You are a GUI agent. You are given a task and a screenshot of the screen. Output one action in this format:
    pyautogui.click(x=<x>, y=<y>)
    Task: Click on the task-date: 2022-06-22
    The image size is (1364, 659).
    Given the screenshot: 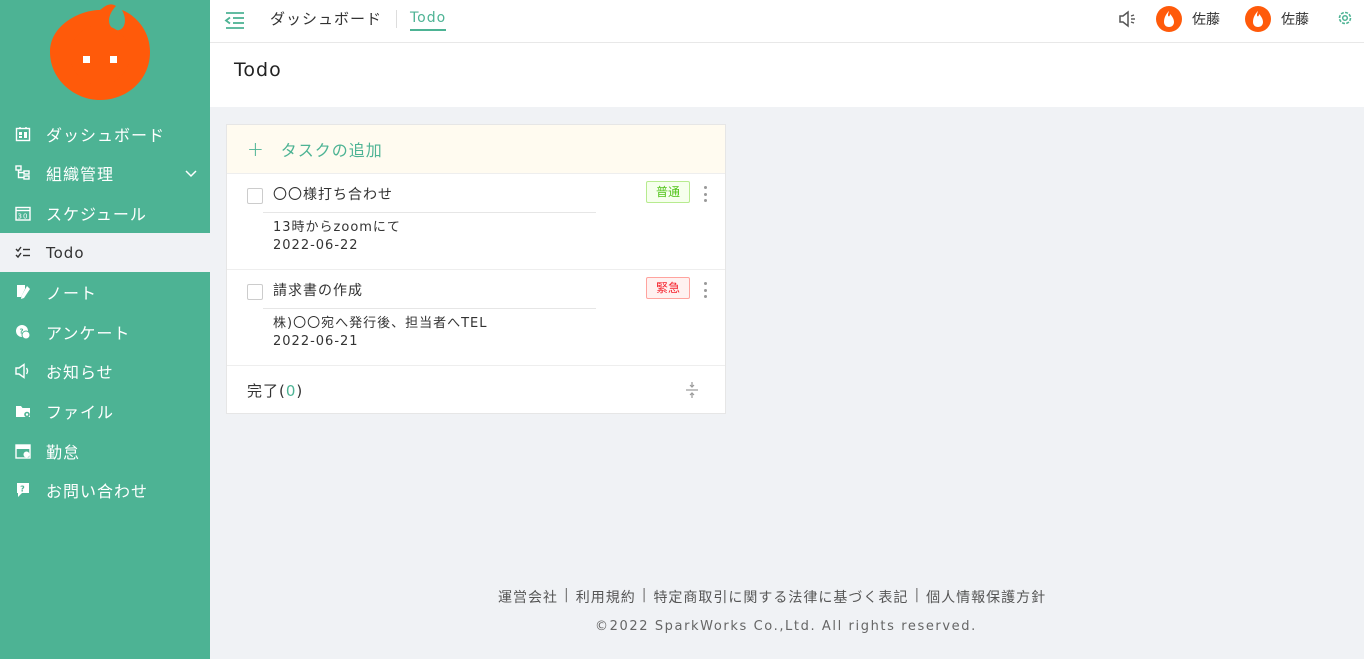 What is the action you would take?
    pyautogui.click(x=316, y=245)
    